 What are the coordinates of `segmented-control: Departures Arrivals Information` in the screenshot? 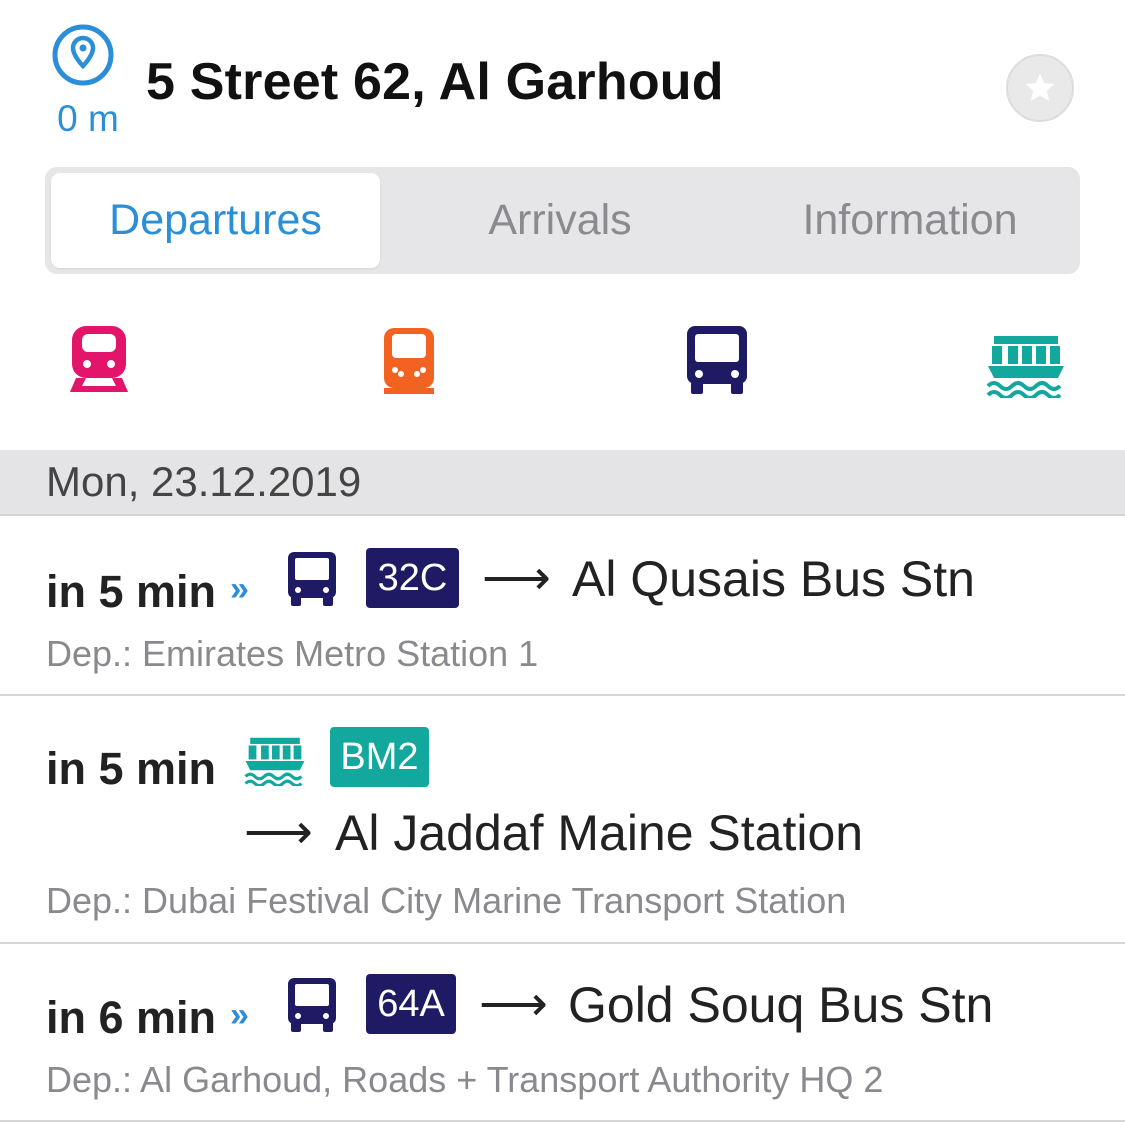 It's located at (562, 220).